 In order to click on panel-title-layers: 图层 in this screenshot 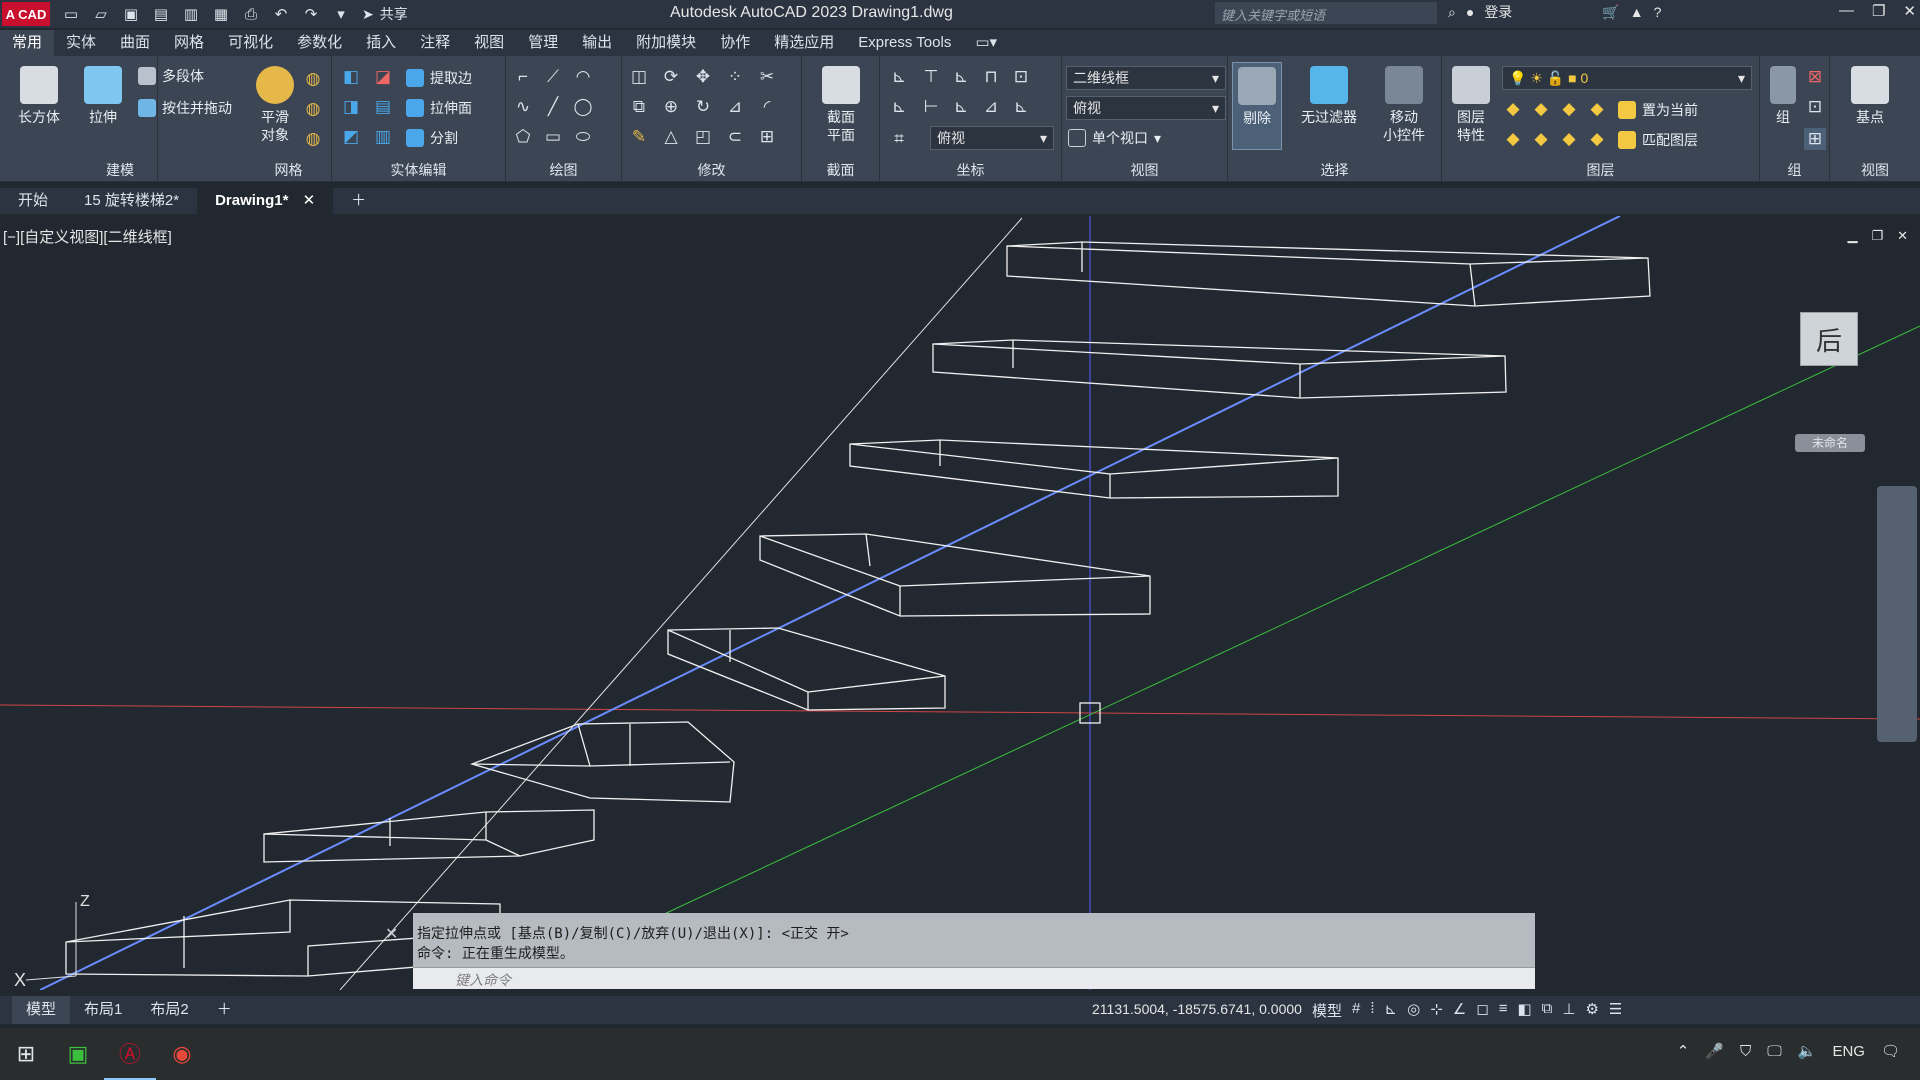, I will do `click(1600, 170)`.